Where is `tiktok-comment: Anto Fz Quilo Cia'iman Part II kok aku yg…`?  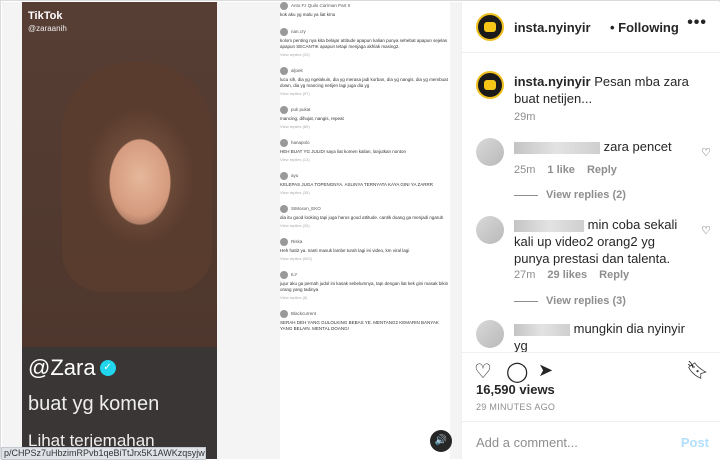 tiktok-comment: Anto Fz Quilo Cia'iman Part II kok aku yg… is located at coordinates (365, 10).